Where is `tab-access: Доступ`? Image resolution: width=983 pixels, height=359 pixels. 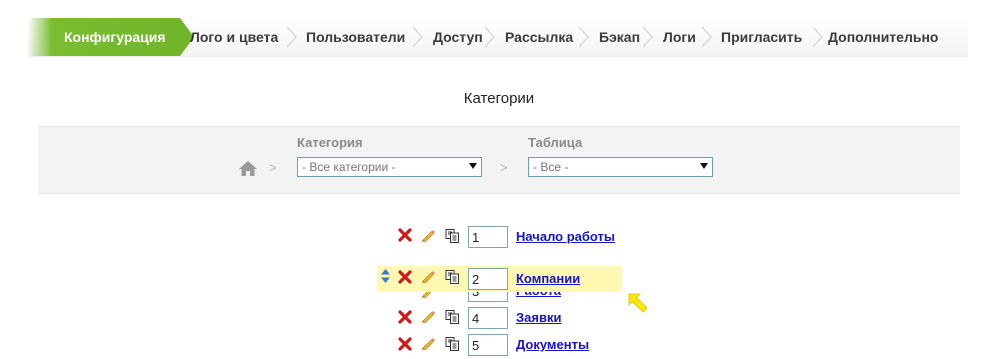 tab-access: Доступ is located at coordinates (458, 37).